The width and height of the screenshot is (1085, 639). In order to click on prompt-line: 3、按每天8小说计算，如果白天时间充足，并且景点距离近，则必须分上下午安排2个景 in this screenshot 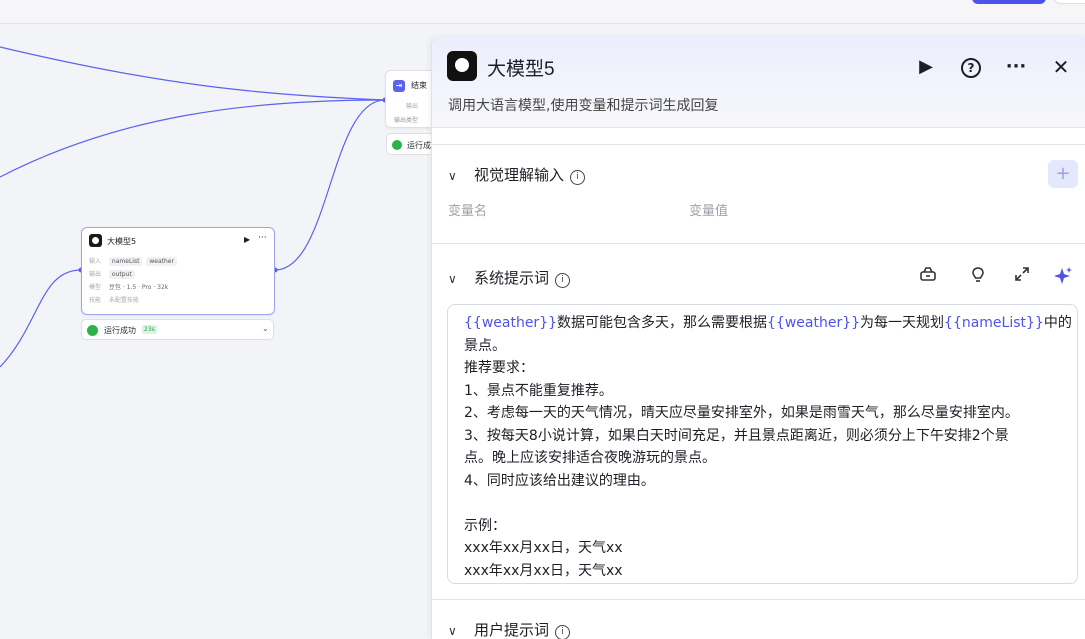, I will do `click(736, 435)`.